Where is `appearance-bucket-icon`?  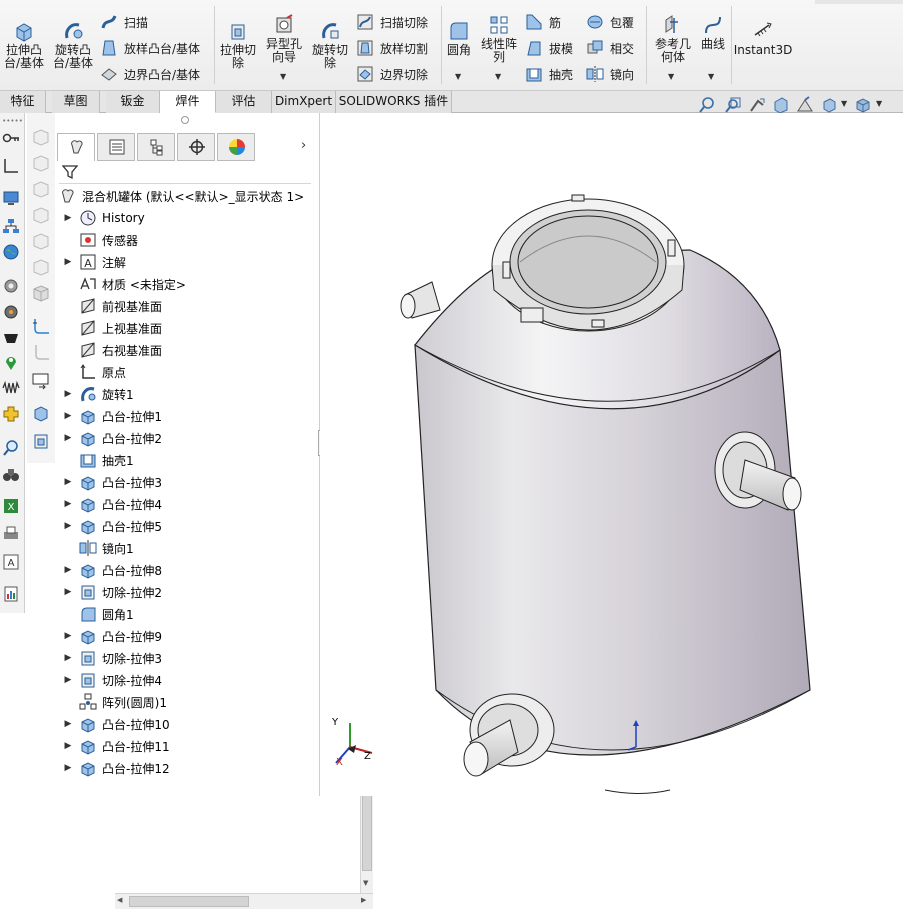 appearance-bucket-icon is located at coordinates (11, 338).